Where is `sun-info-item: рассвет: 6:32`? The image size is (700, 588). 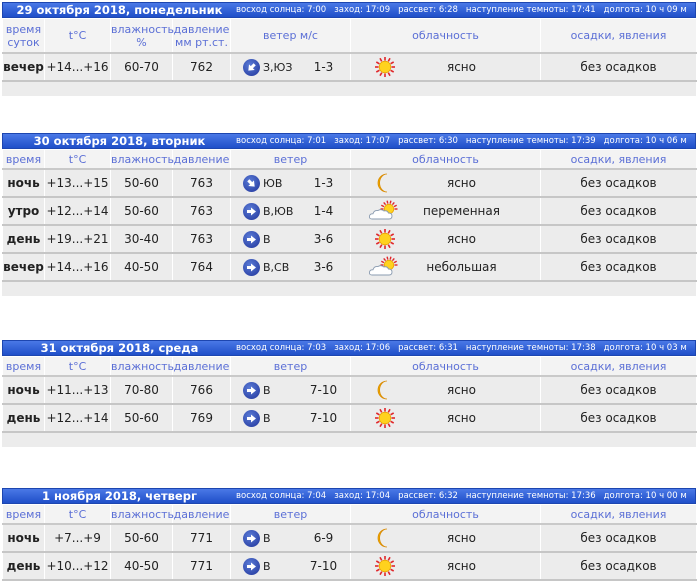 sun-info-item: рассвет: 6:32 is located at coordinates (428, 496).